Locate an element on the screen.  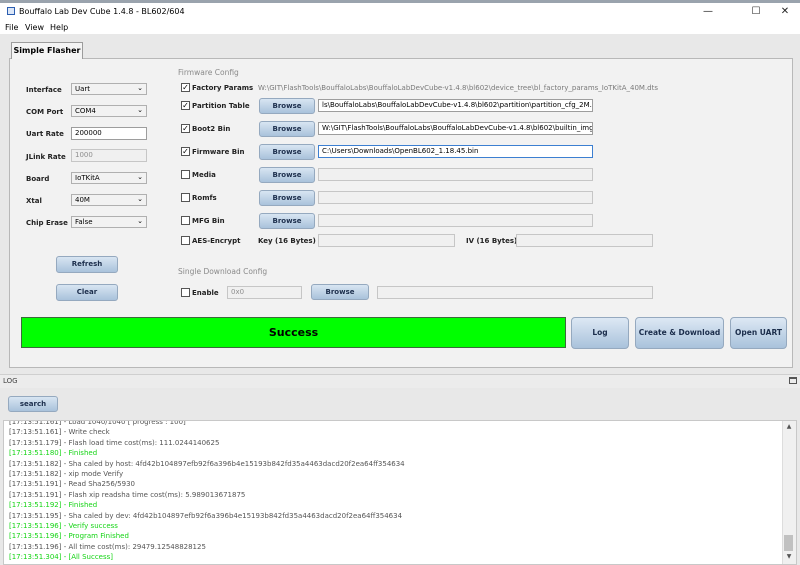
maximize-icon: ☐ is located at coordinates (756, 12).